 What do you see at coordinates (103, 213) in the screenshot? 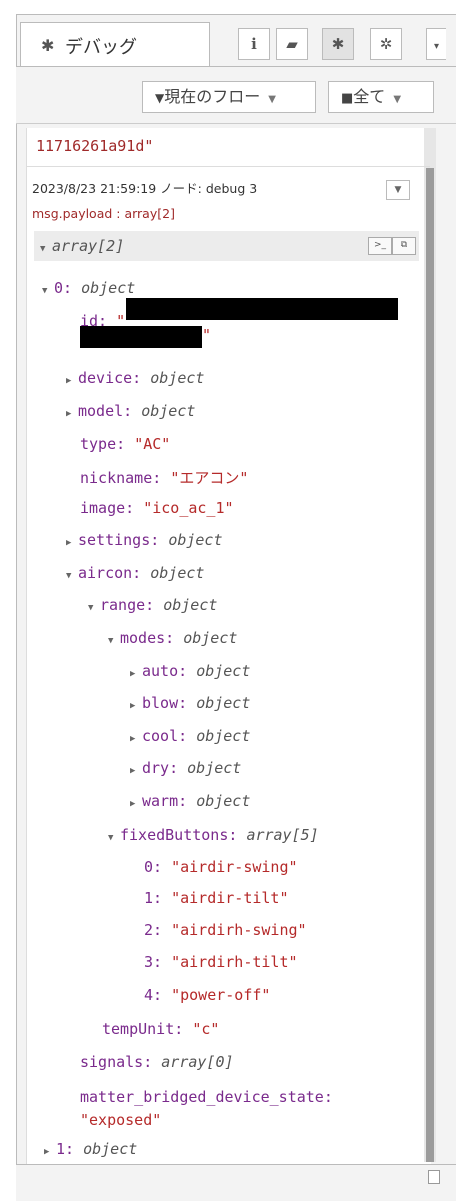
I see `message-topic: msg.payload : array[2]` at bounding box center [103, 213].